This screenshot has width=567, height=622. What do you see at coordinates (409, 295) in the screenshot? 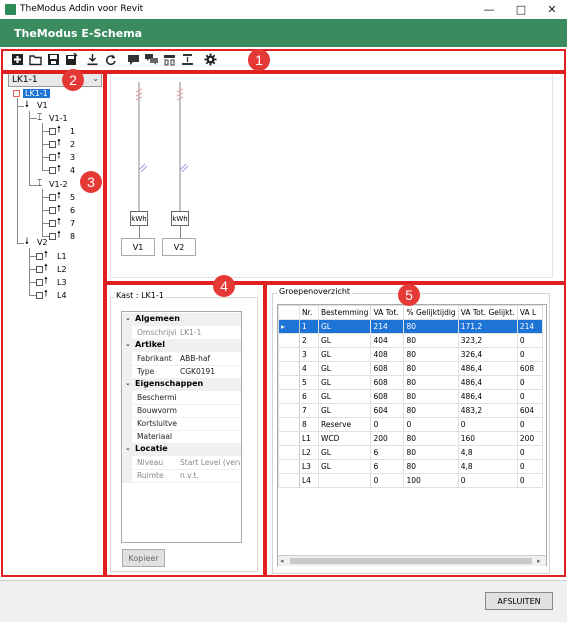
I see `annotation-badge: 5` at bounding box center [409, 295].